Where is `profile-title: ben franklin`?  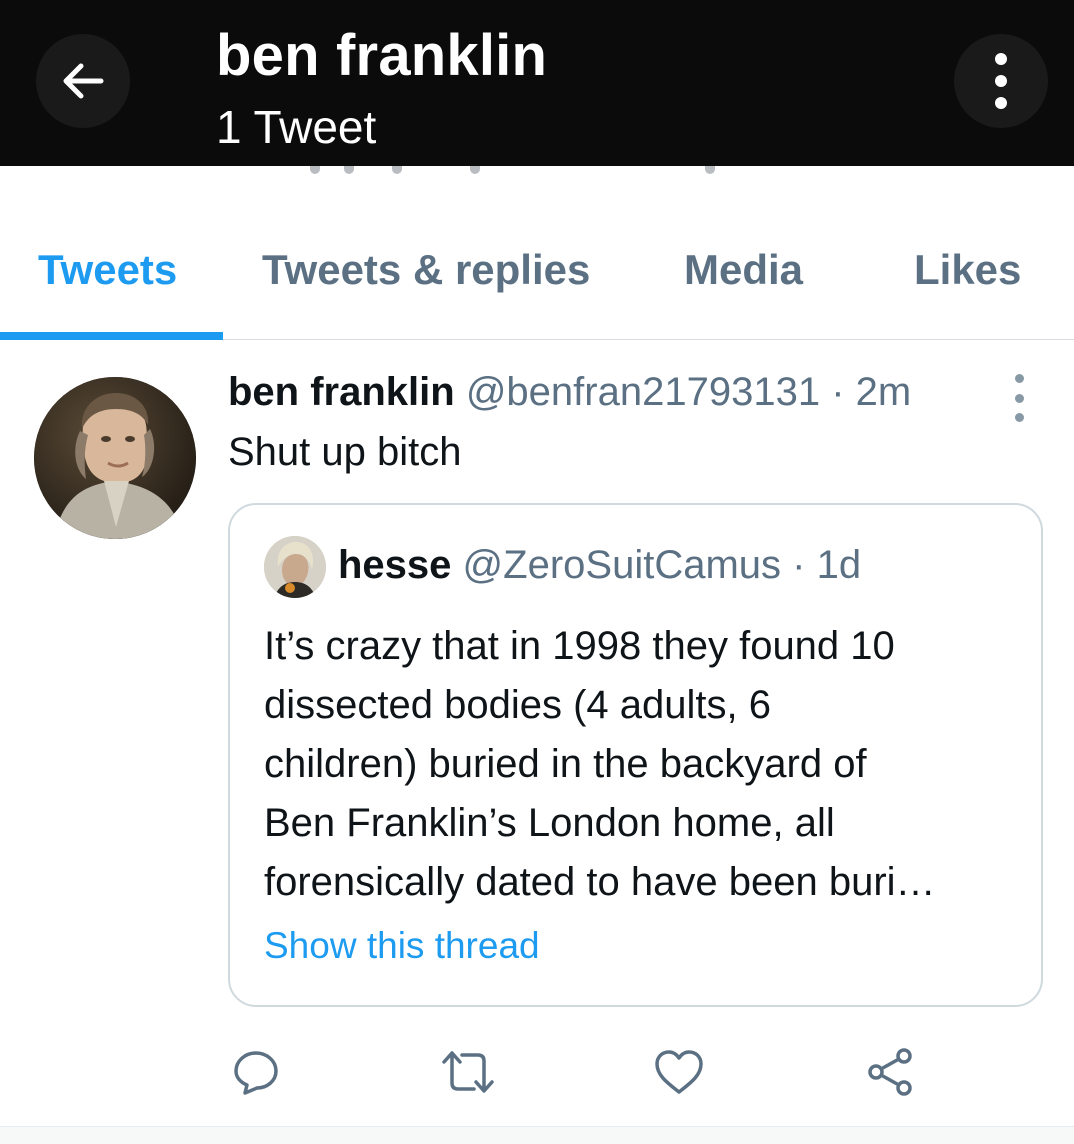
profile-title: ben franklin is located at coordinates (382, 55).